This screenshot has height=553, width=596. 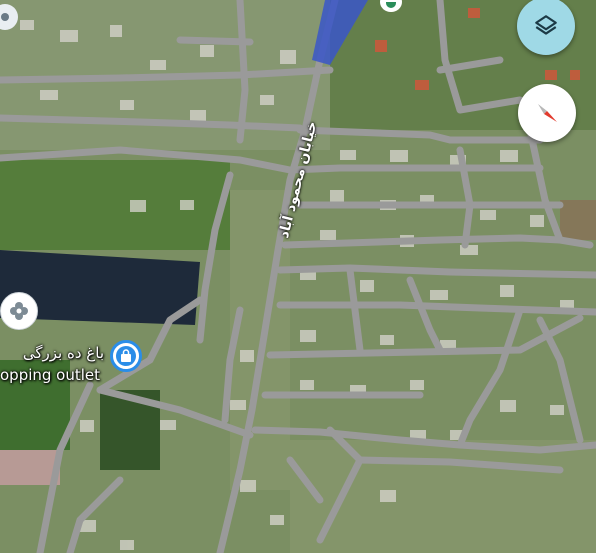 I want to click on shopping-pin, so click(x=126, y=356).